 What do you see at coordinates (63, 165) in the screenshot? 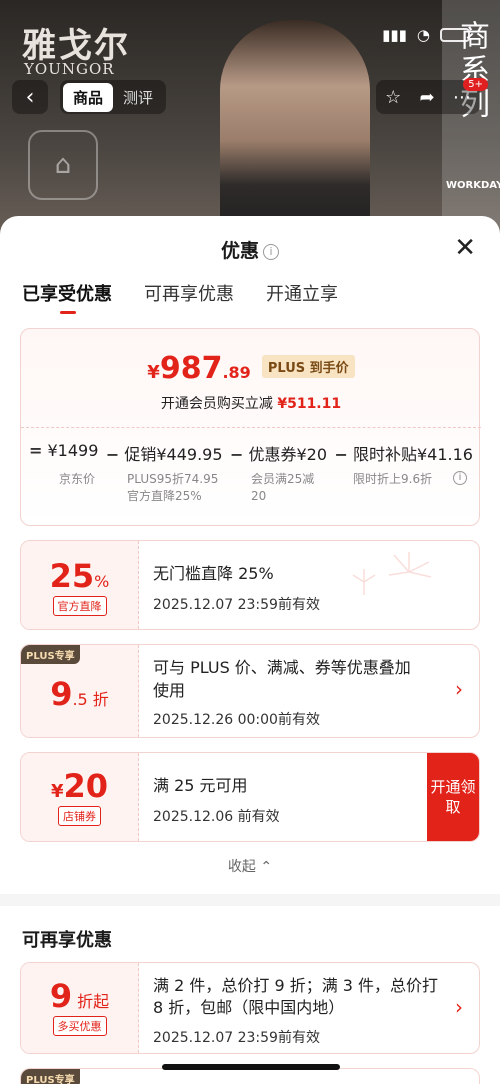
I see `lock-icon: ⌂` at bounding box center [63, 165].